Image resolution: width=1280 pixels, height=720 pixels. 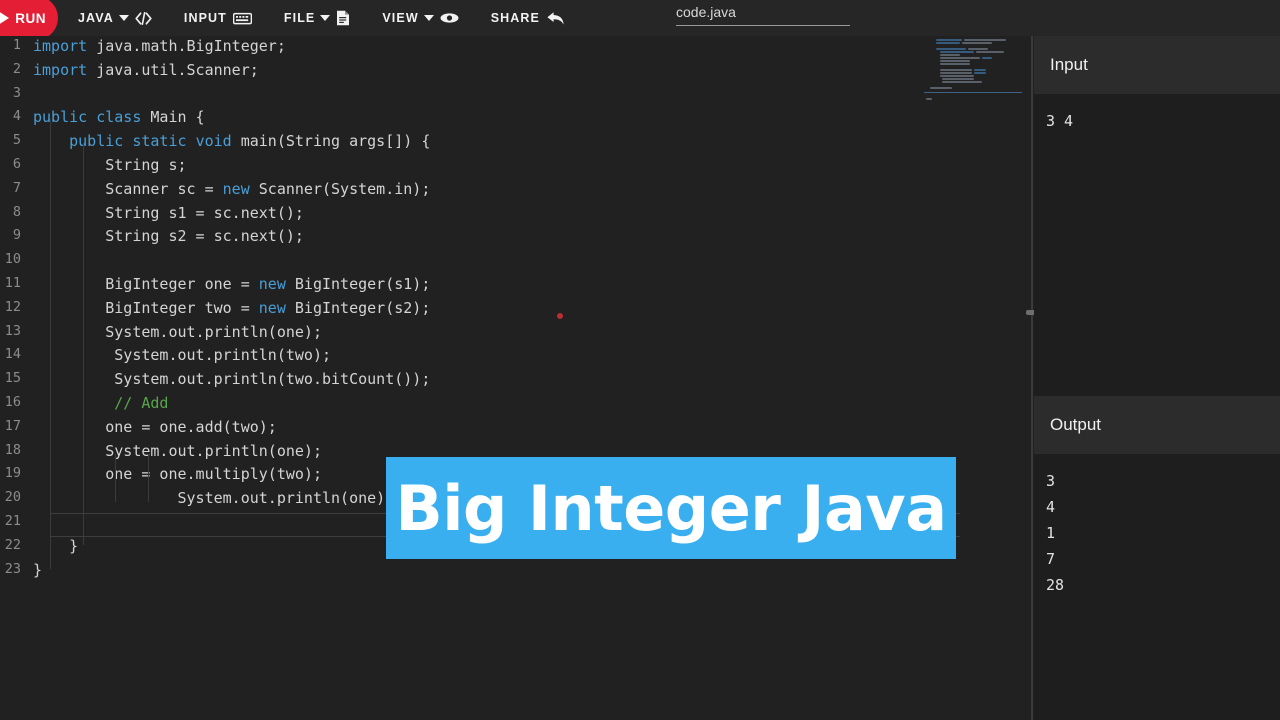 I want to click on line-number: 10, so click(x=12, y=259).